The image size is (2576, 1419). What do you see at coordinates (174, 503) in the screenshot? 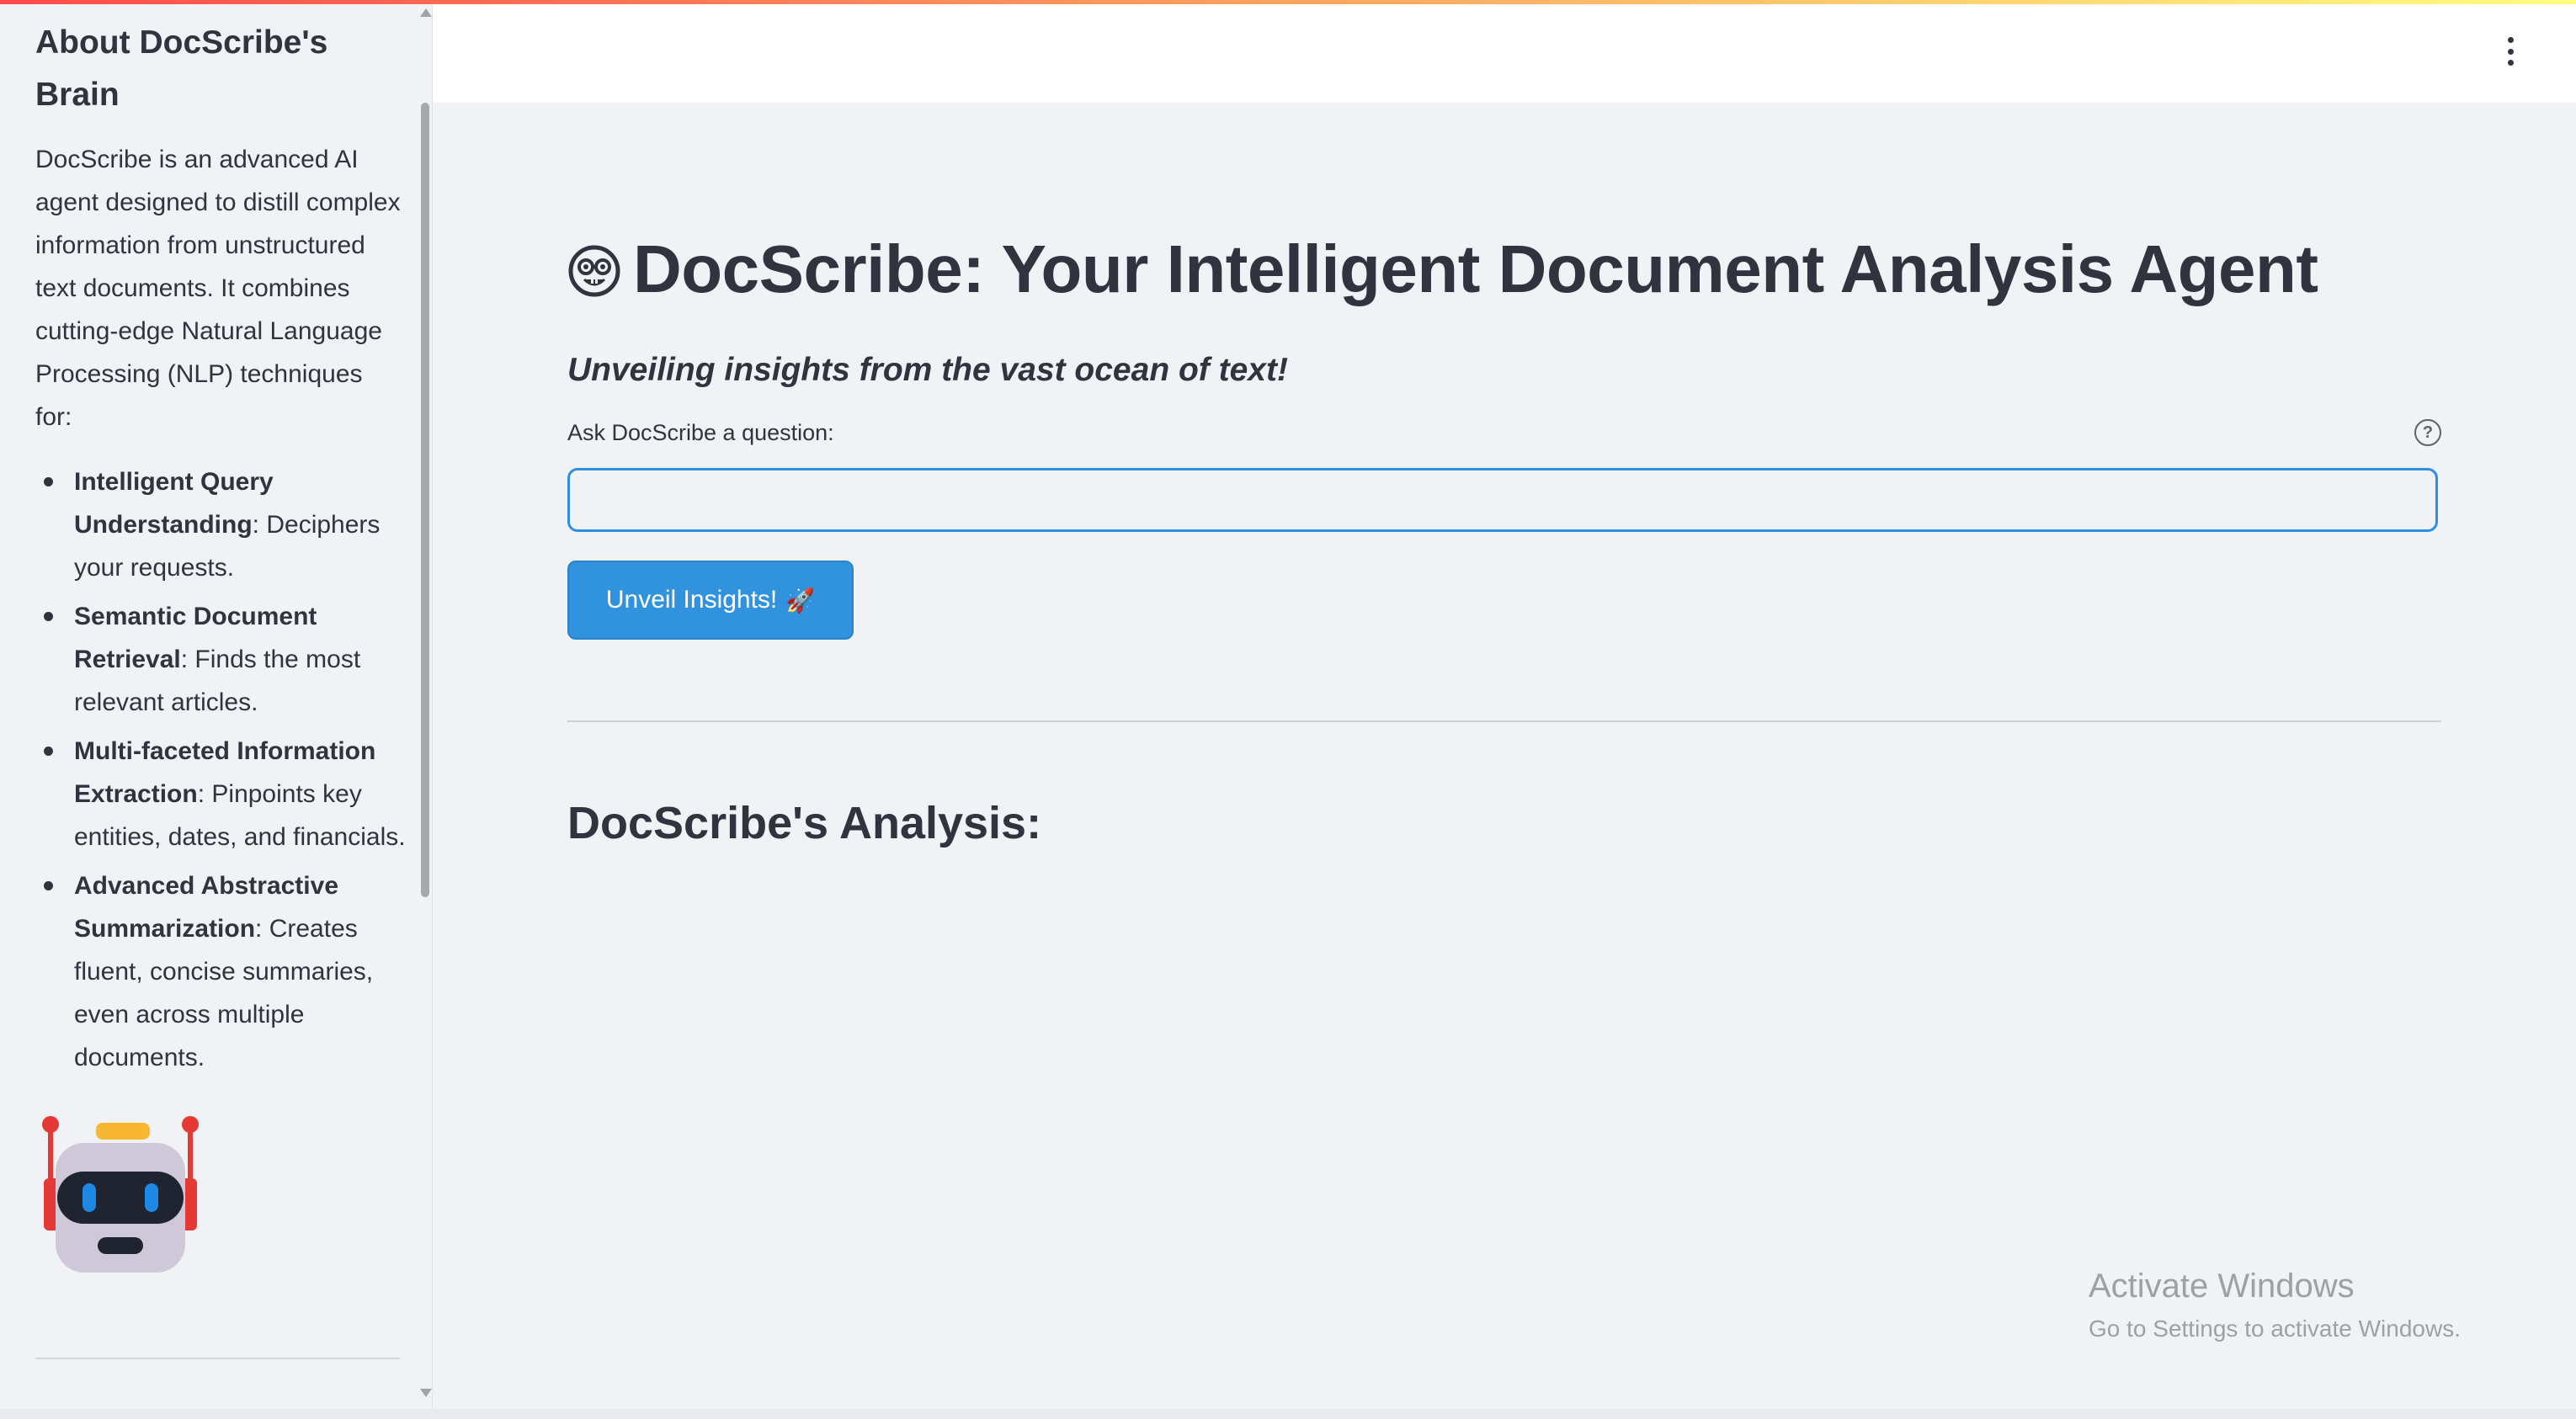
I see `feature-term: Intelligent Query Understanding` at bounding box center [174, 503].